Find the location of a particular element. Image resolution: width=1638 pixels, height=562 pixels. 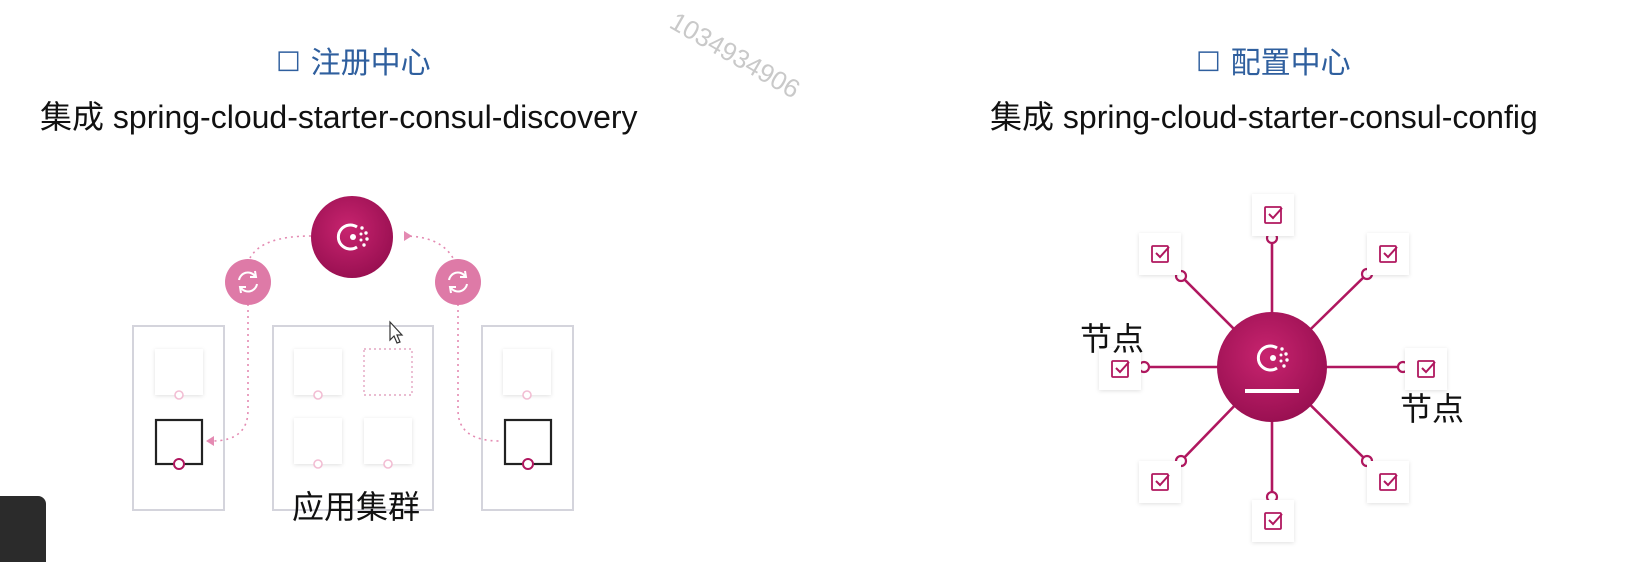

player-control-button is located at coordinates (23, 529).